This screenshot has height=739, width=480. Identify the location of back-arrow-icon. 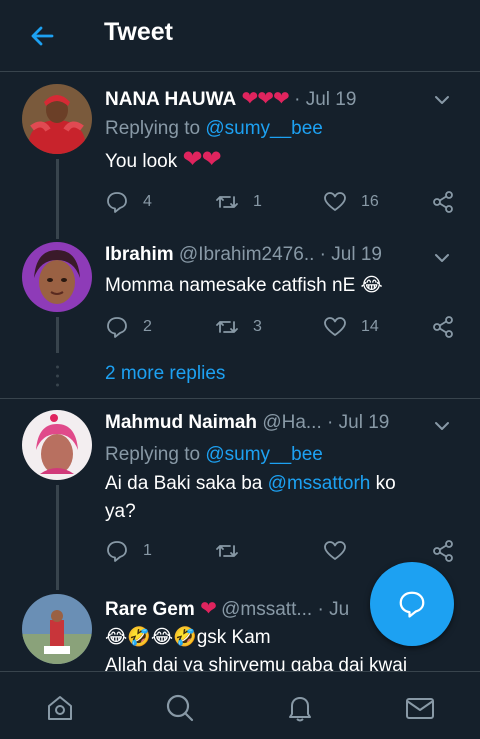
(42, 36).